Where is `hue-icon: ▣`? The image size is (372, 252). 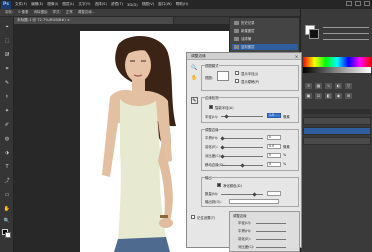
hue-icon: ▣ is located at coordinates (308, 96).